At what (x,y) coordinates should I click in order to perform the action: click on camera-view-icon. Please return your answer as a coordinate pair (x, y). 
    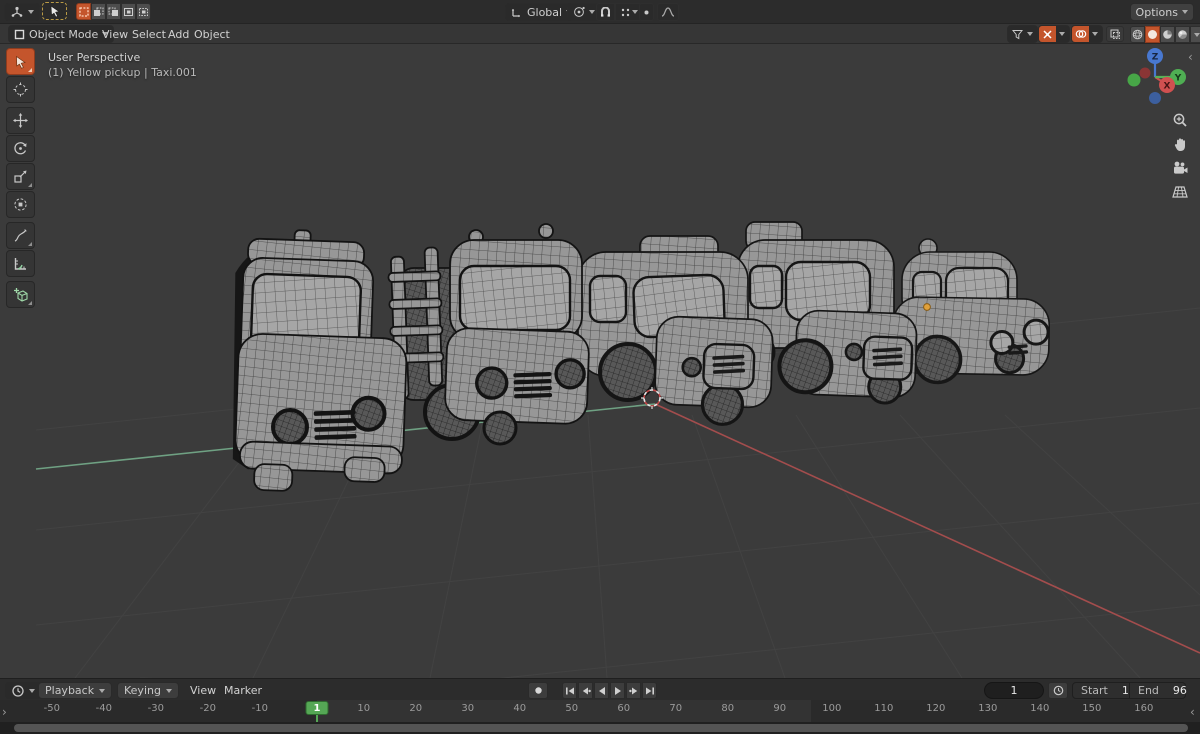
    Looking at the image, I should click on (1181, 167).